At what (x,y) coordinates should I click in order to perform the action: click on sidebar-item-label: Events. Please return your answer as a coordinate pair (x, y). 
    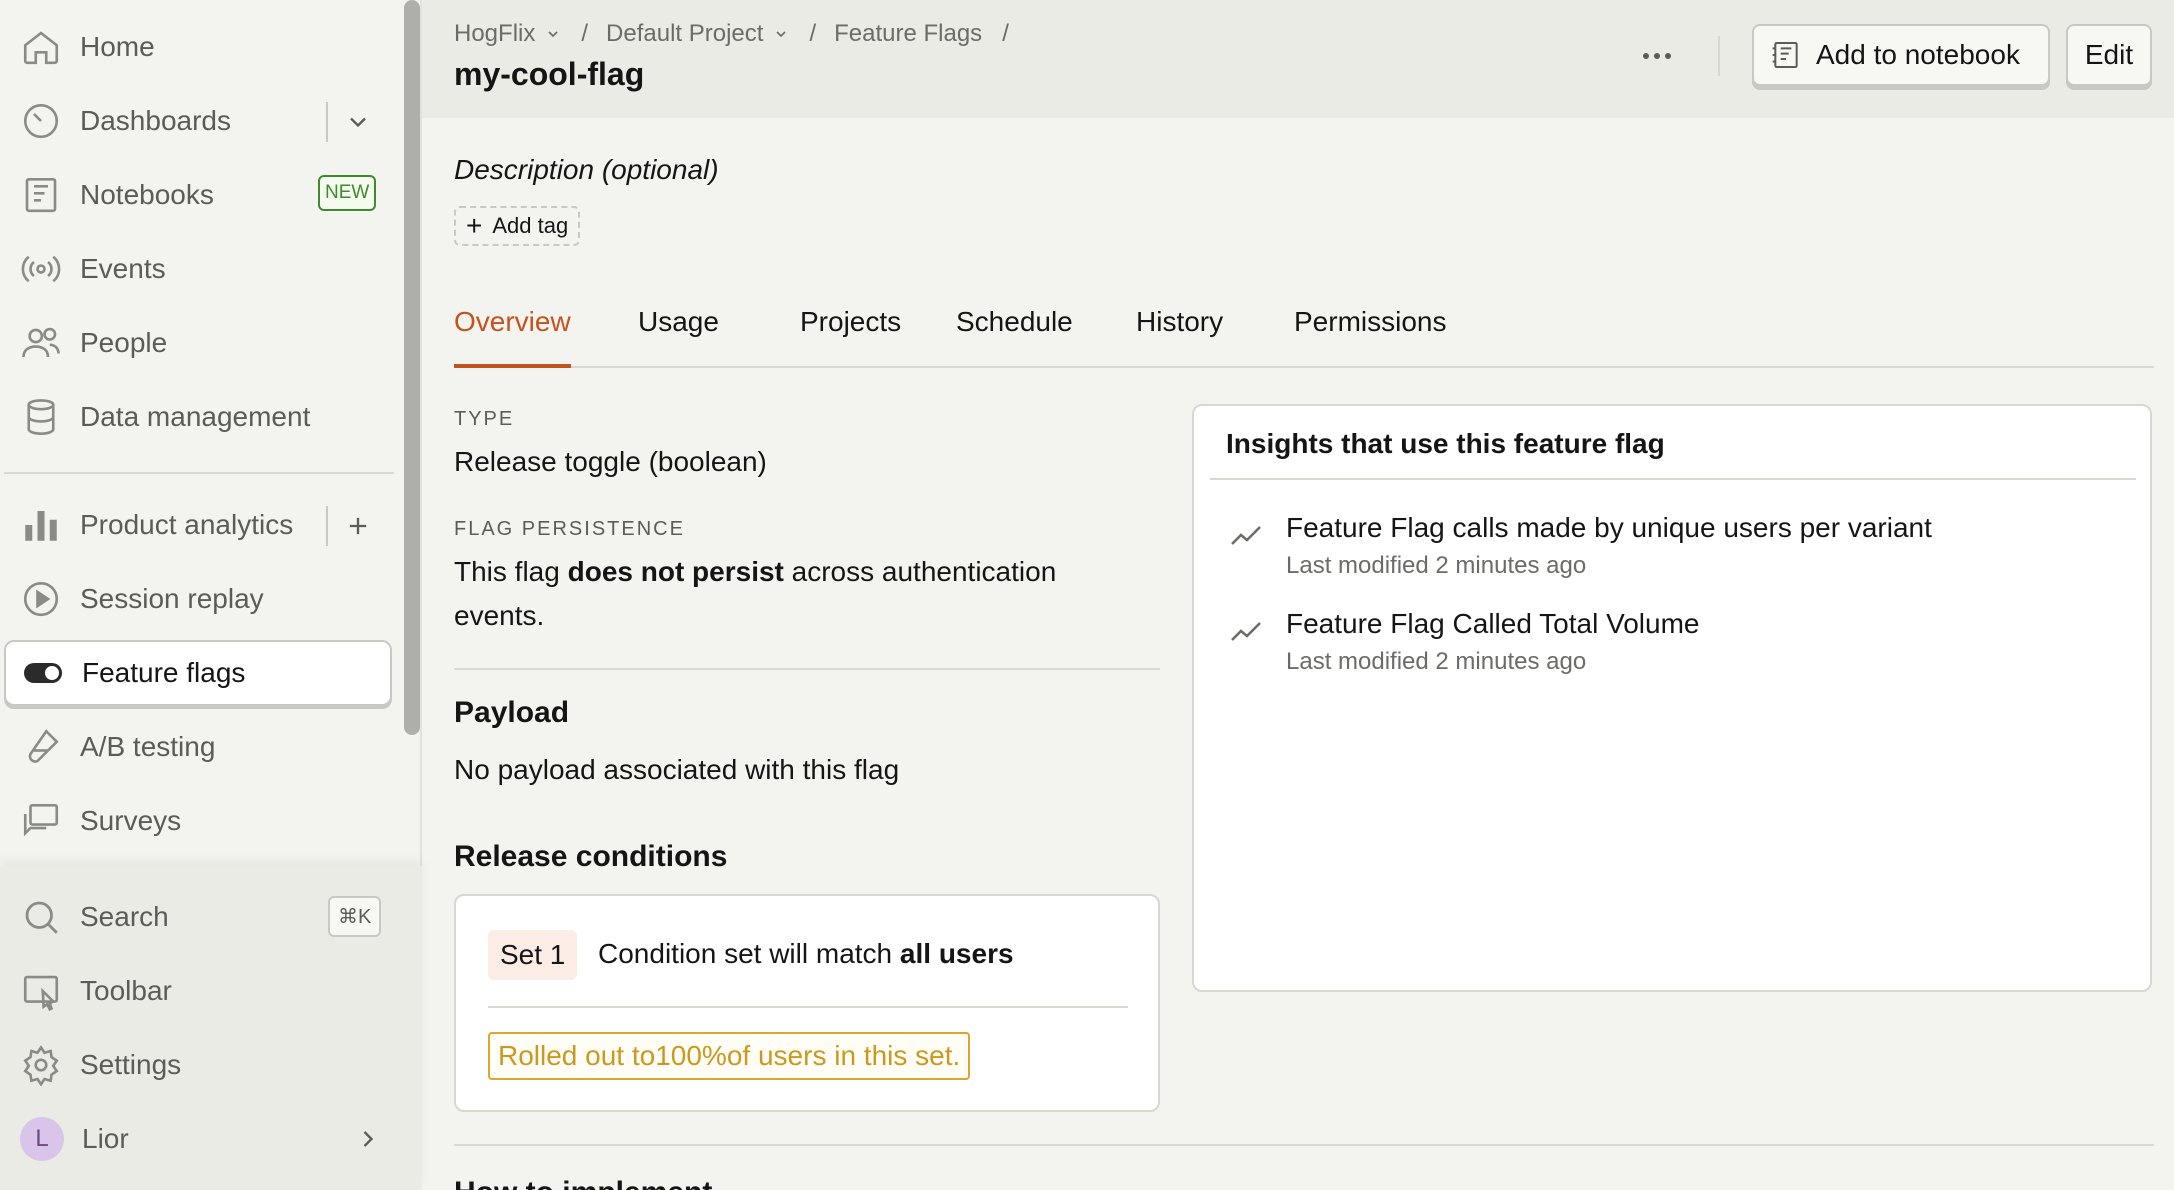
    Looking at the image, I should click on (123, 268).